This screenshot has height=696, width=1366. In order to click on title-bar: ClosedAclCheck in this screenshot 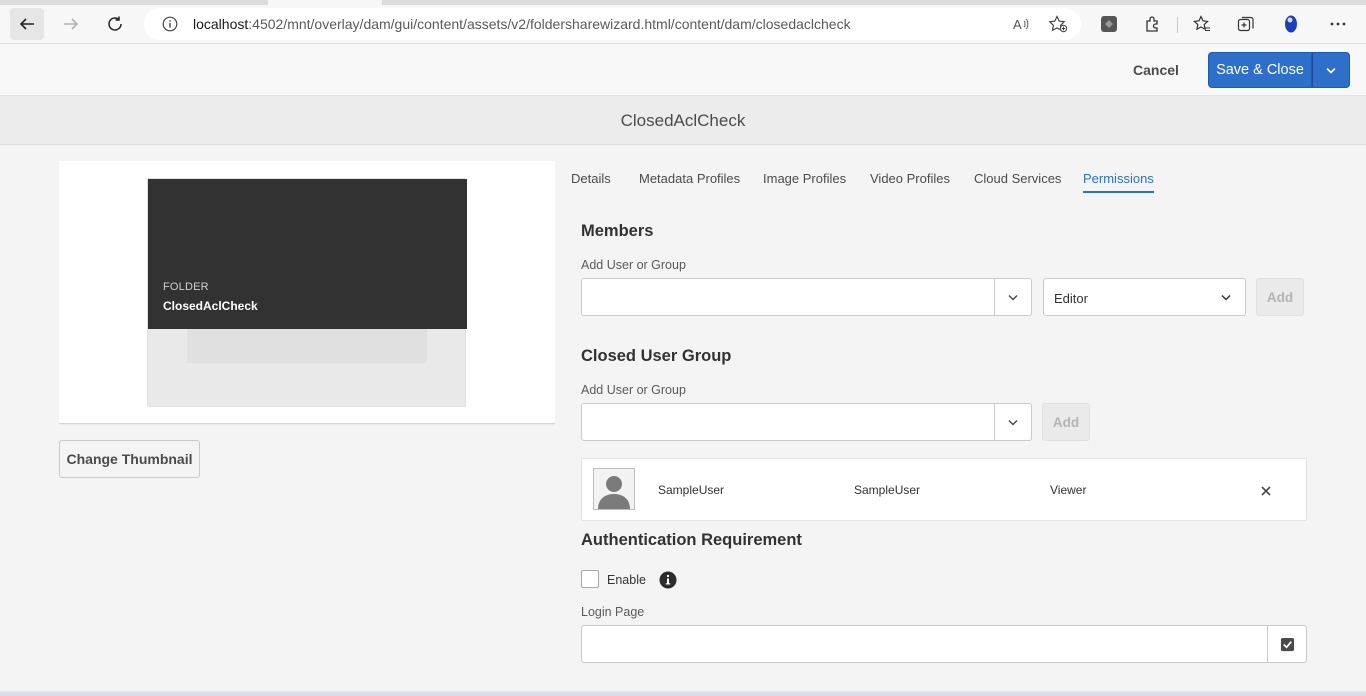, I will do `click(683, 120)`.